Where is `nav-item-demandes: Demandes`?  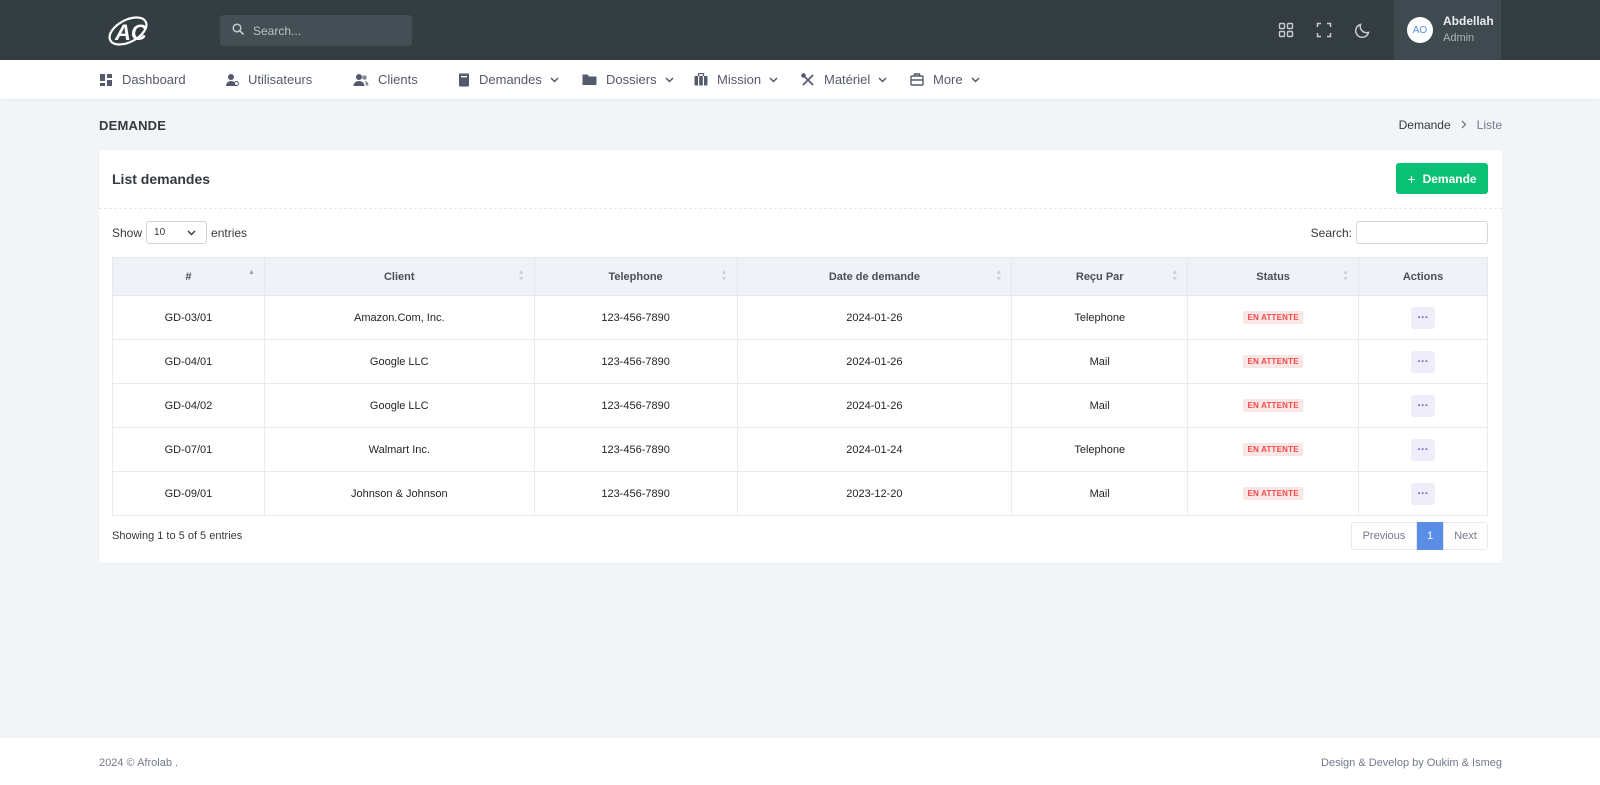
nav-item-demandes: Demandes is located at coordinates (508, 79).